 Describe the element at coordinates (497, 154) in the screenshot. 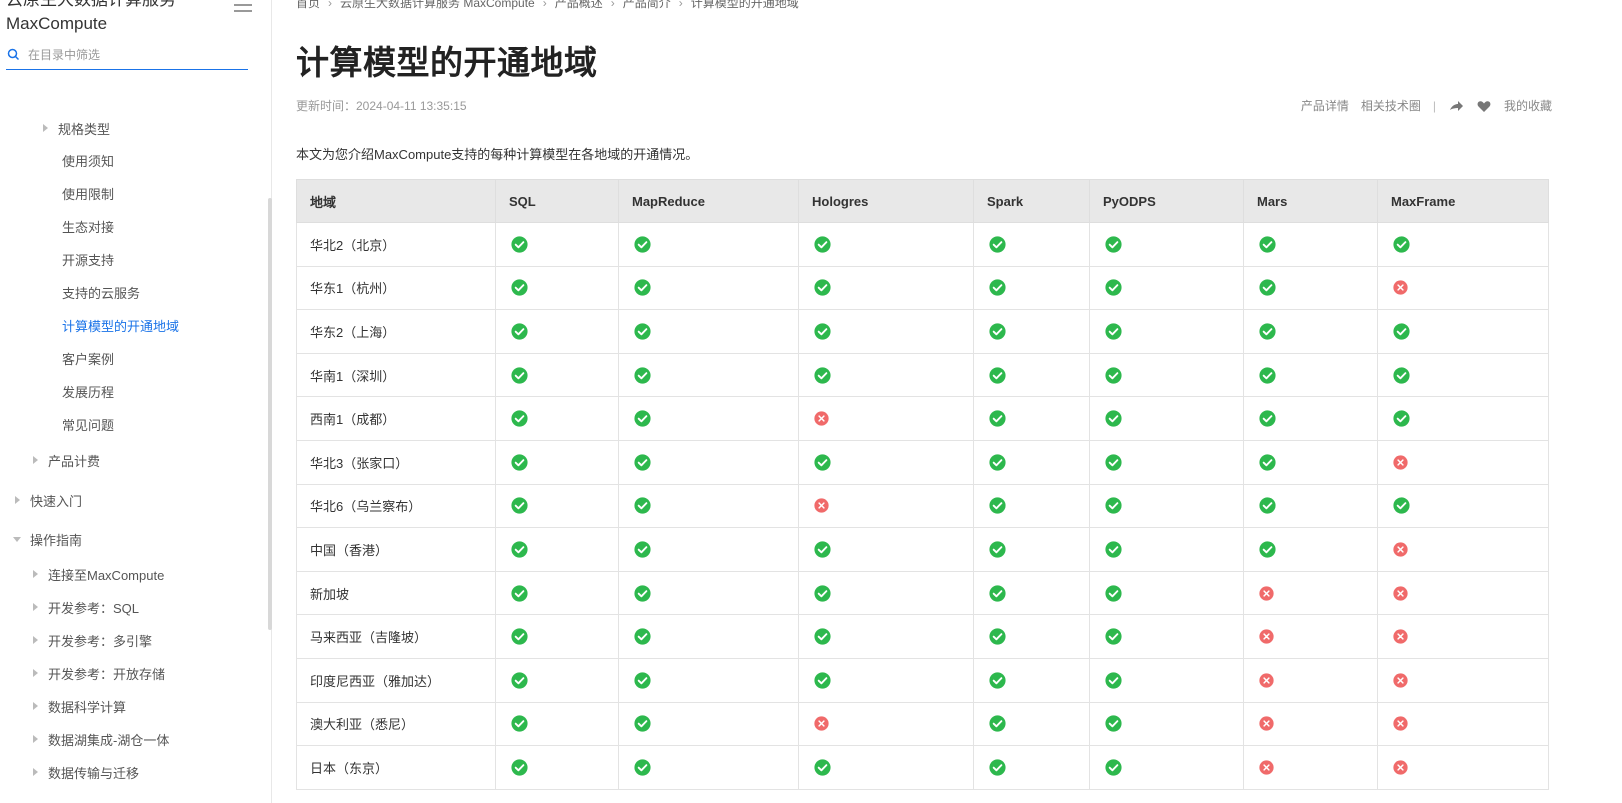

I see `intro-text: 本文为您介绍MaxCompute支持的每种计算模型在各地域的开通情况。` at that location.